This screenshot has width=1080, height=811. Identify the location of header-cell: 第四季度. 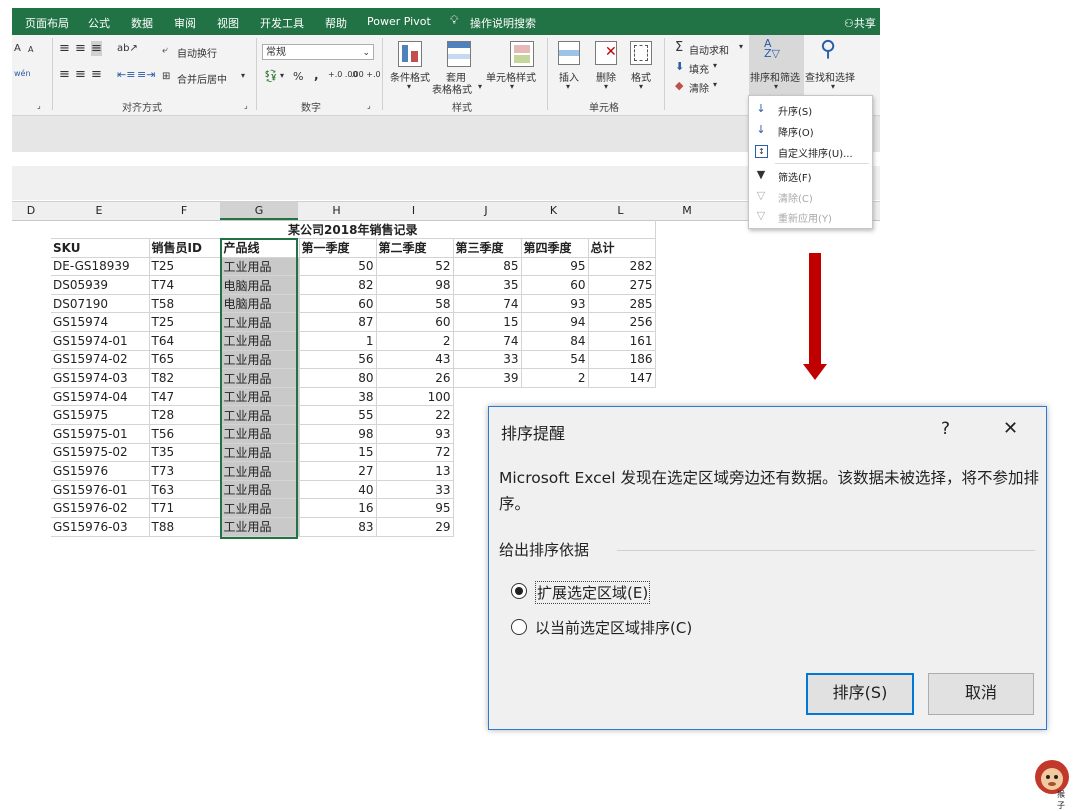
(555, 248).